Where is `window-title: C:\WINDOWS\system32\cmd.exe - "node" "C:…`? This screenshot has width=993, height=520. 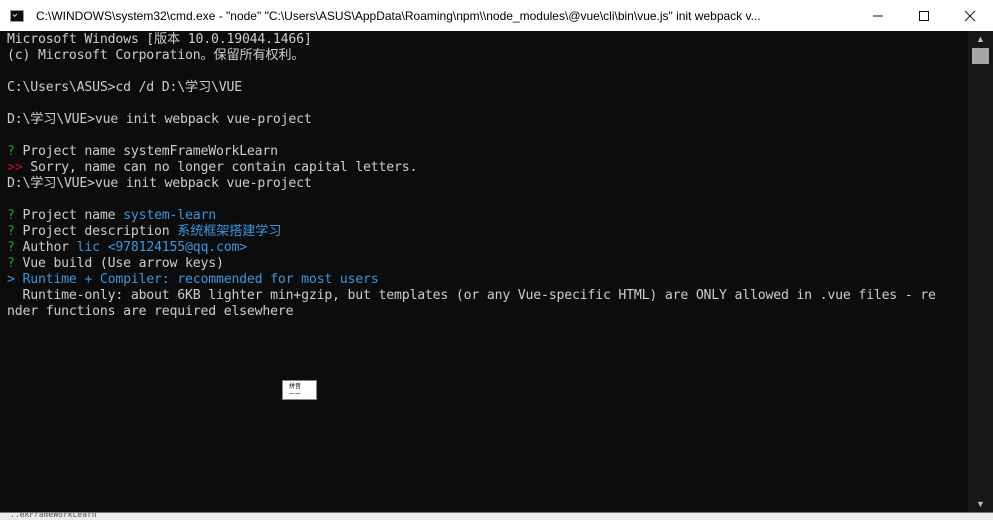
window-title: C:\WINDOWS\system32\cmd.exe - "node" "C:… is located at coordinates (398, 15).